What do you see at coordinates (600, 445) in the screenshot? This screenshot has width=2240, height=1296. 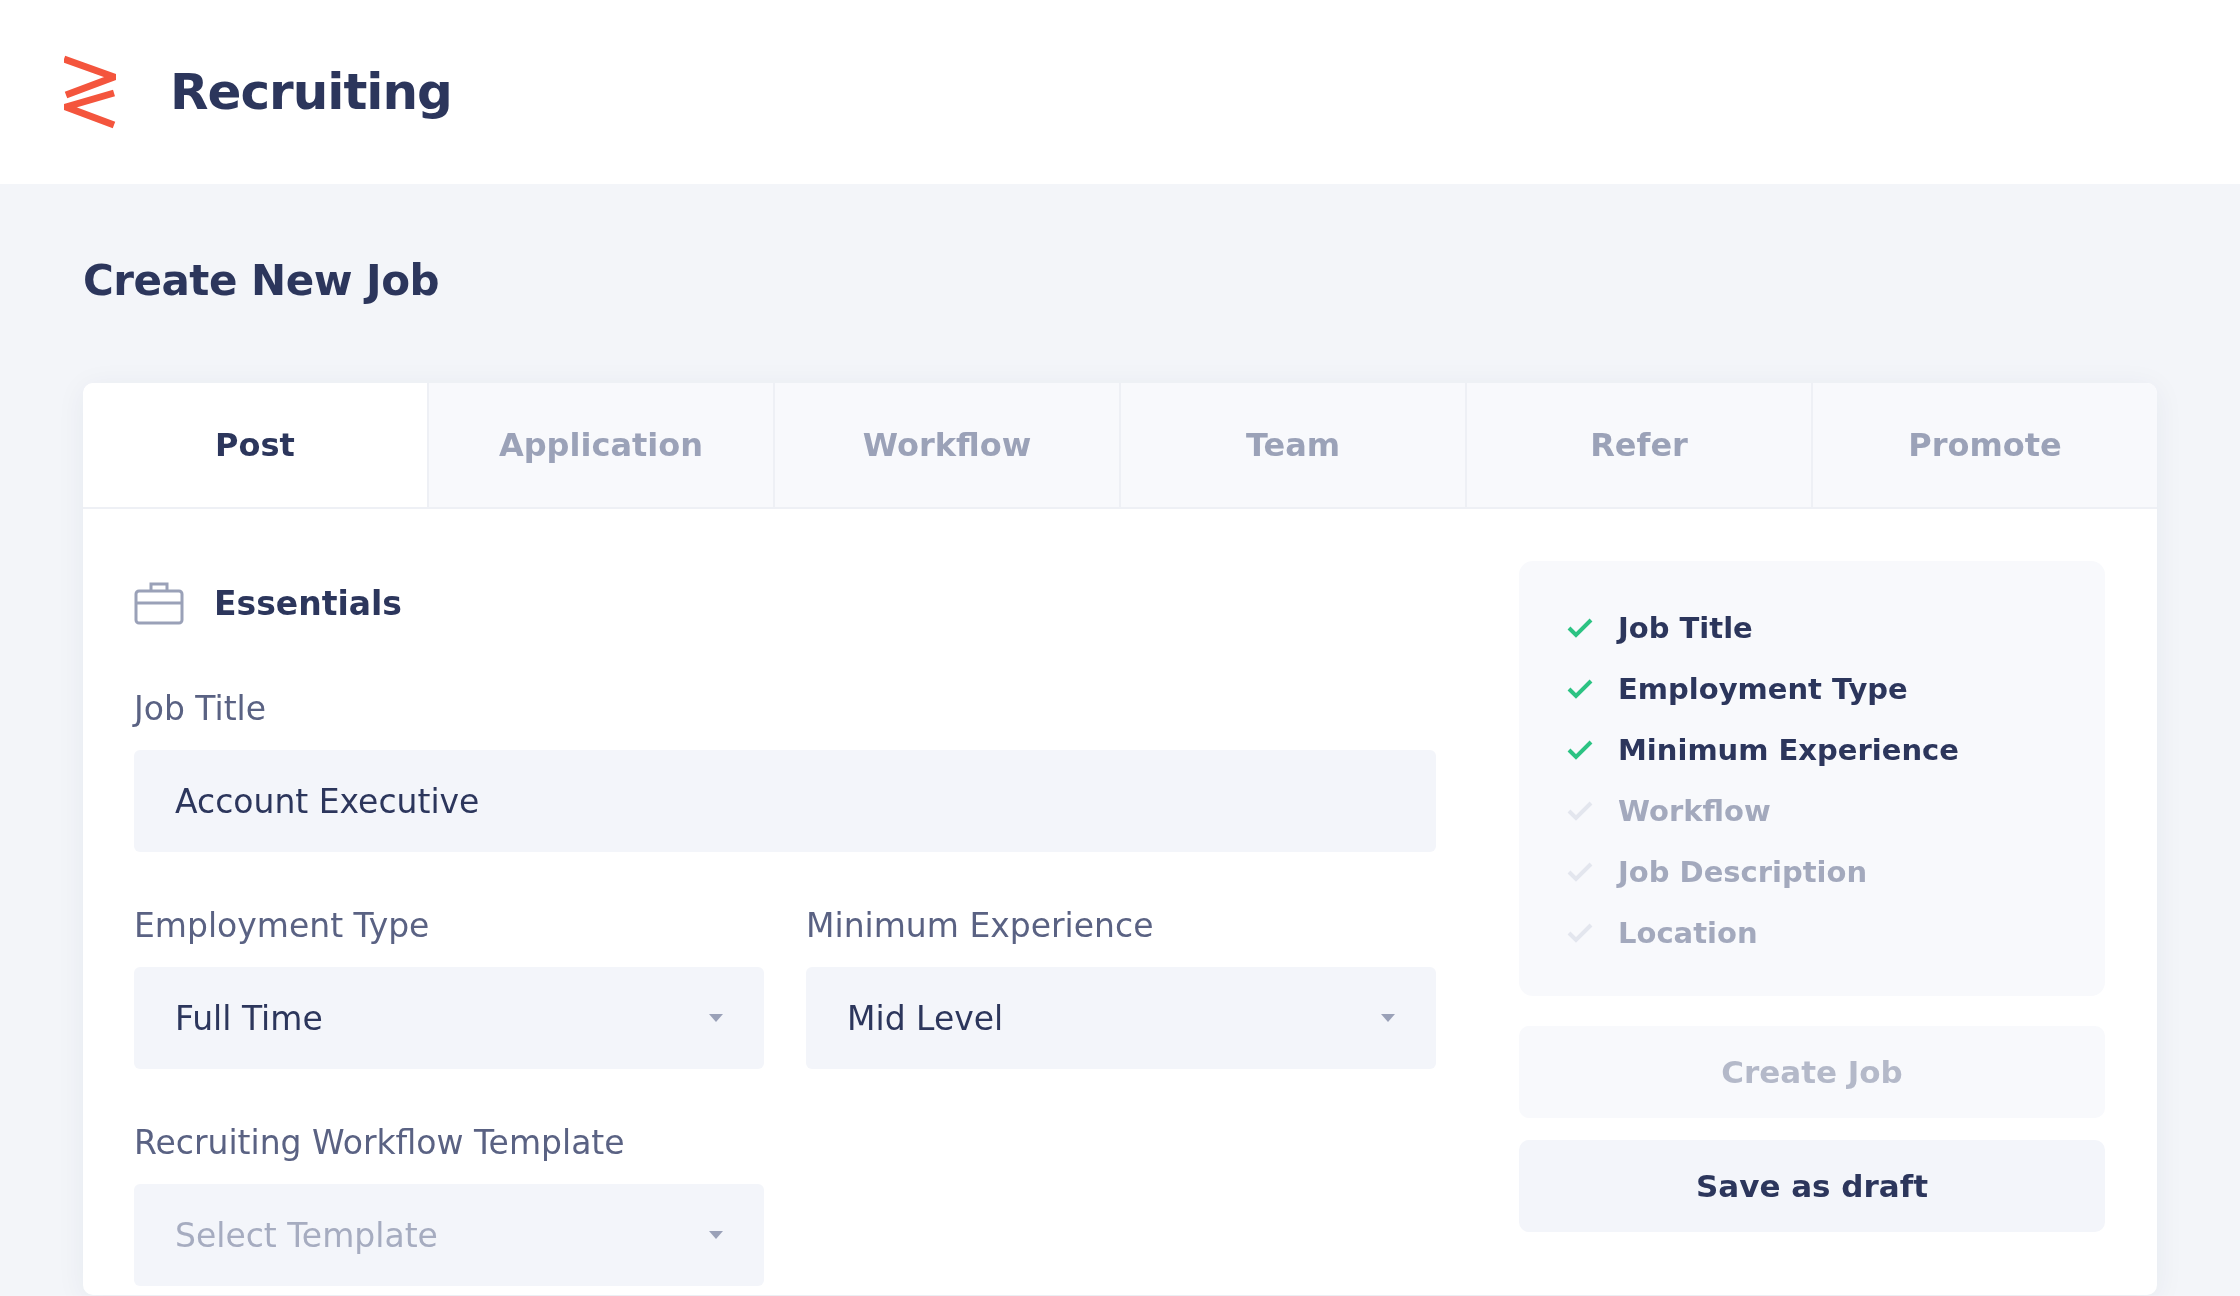 I see `tab: Application` at bounding box center [600, 445].